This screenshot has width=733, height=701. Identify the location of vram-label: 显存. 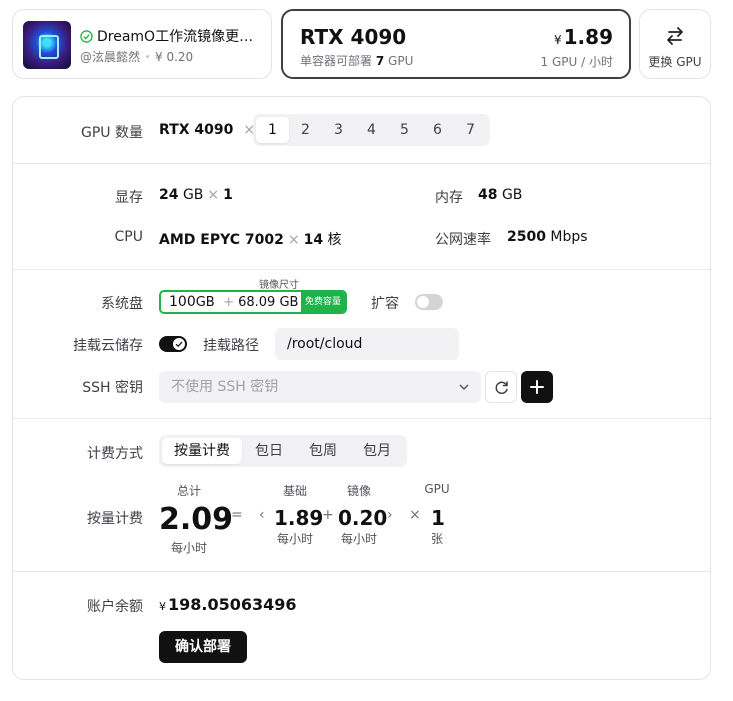
(129, 198).